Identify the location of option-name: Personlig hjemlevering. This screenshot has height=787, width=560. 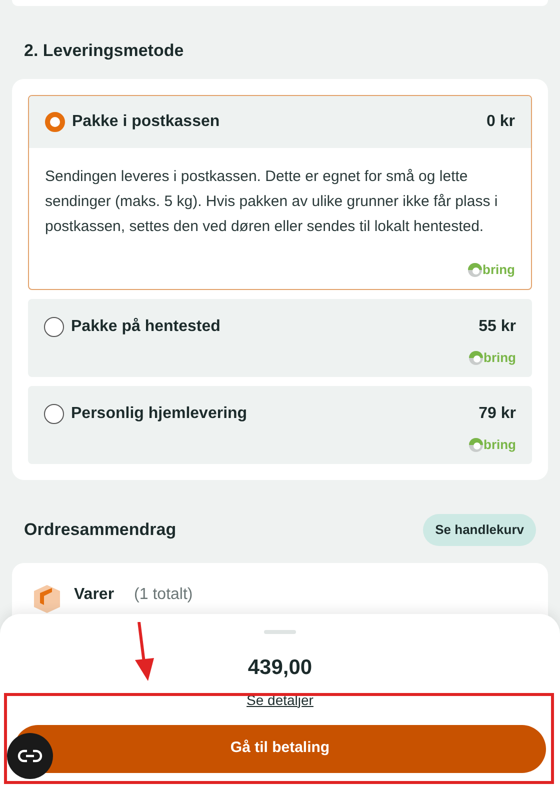
(159, 414).